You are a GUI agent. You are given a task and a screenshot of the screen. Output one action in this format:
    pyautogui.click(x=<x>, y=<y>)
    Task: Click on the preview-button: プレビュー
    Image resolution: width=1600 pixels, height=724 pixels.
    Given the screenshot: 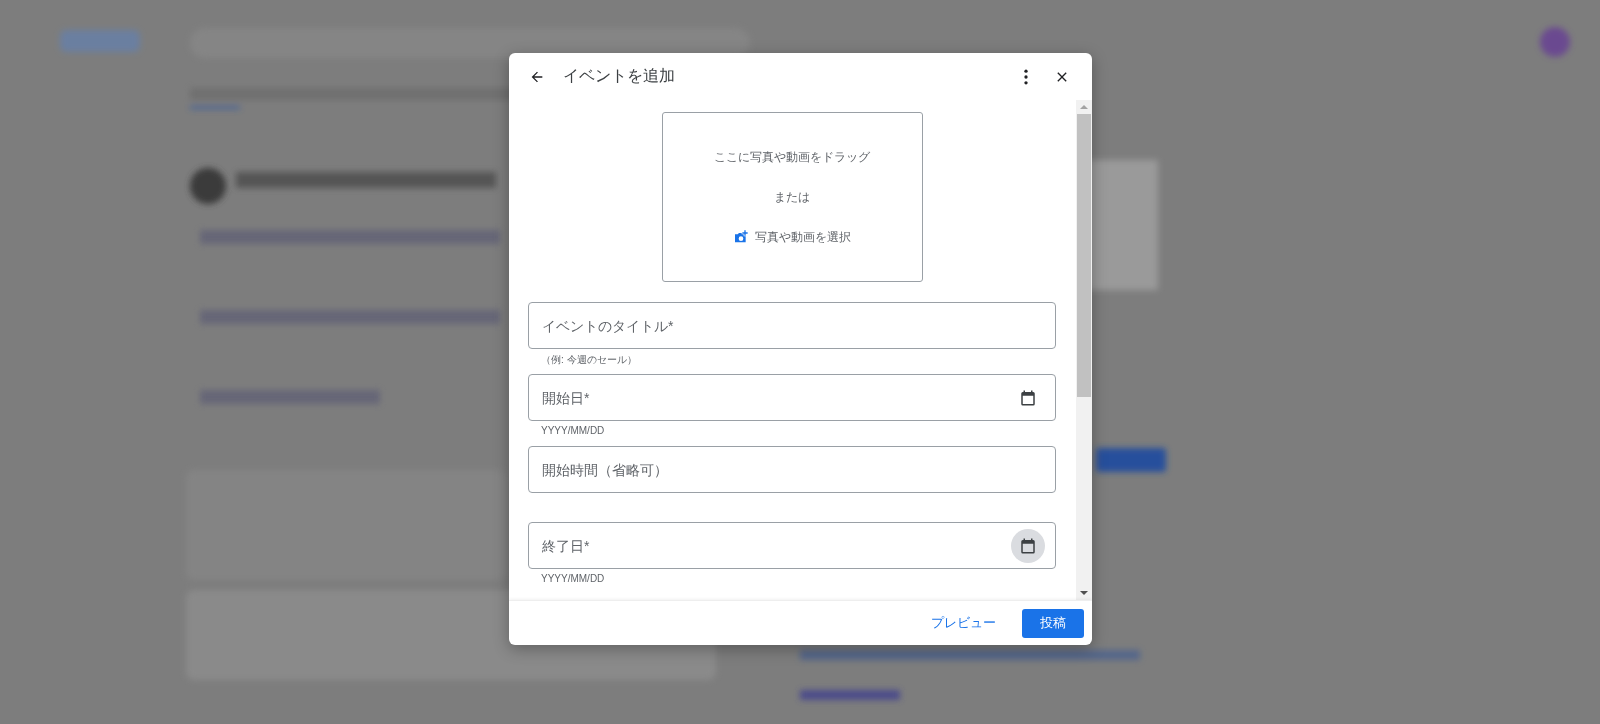 What is the action you would take?
    pyautogui.click(x=963, y=623)
    